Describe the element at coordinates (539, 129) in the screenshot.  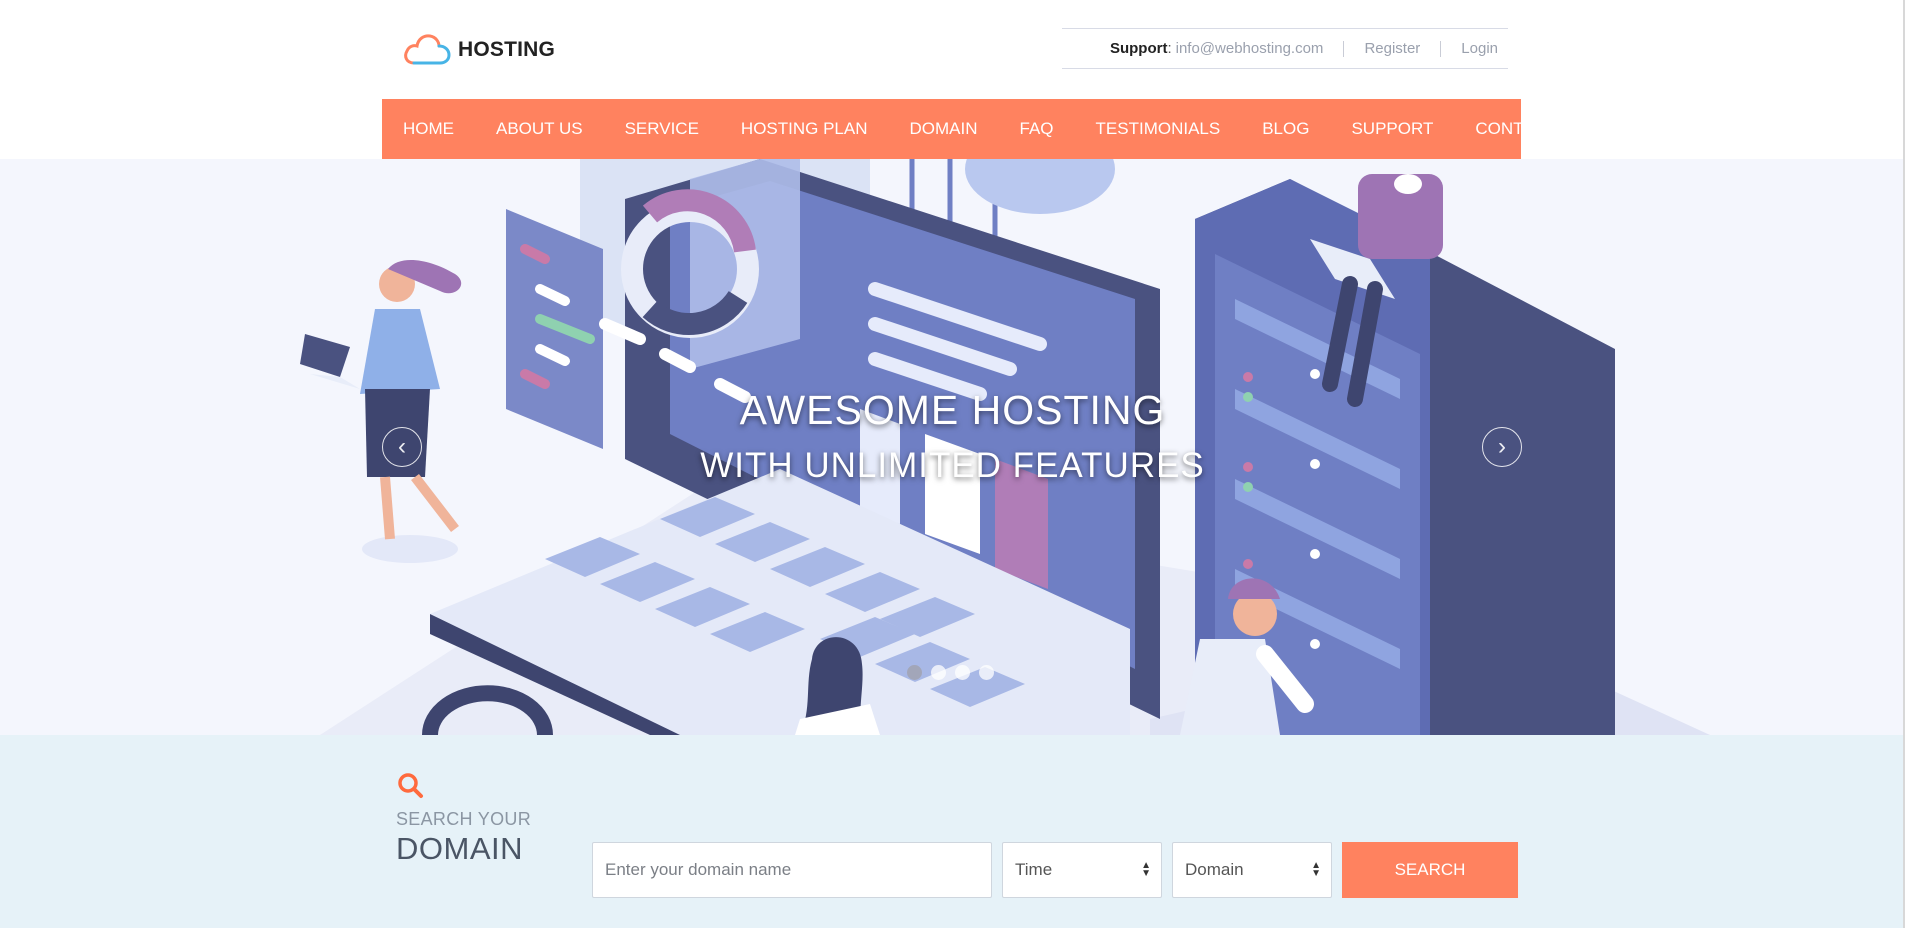
I see `nav-item-about-us: ABOUT US` at that location.